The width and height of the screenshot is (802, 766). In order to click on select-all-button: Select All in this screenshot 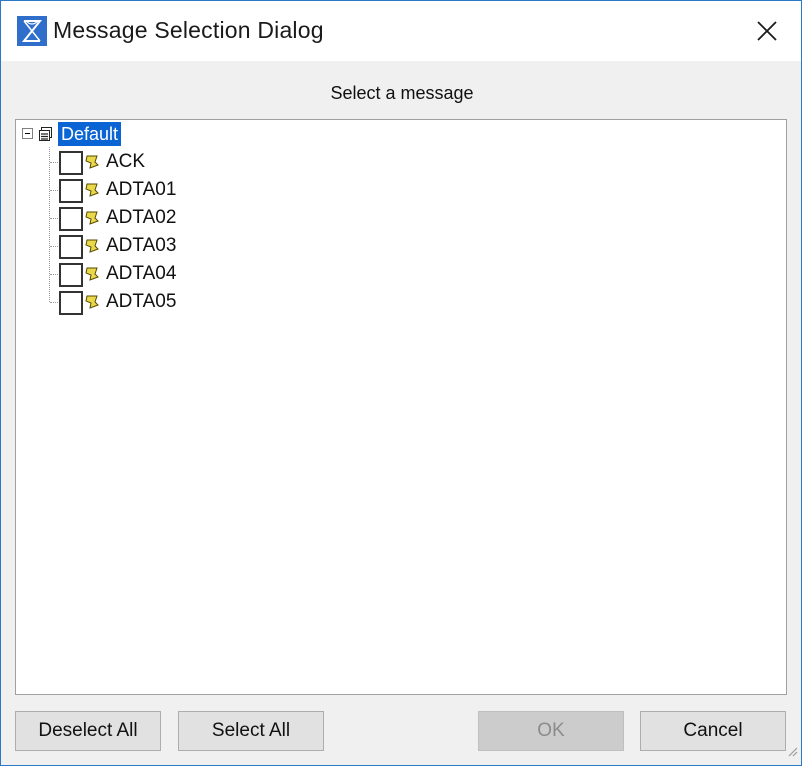, I will do `click(251, 731)`.